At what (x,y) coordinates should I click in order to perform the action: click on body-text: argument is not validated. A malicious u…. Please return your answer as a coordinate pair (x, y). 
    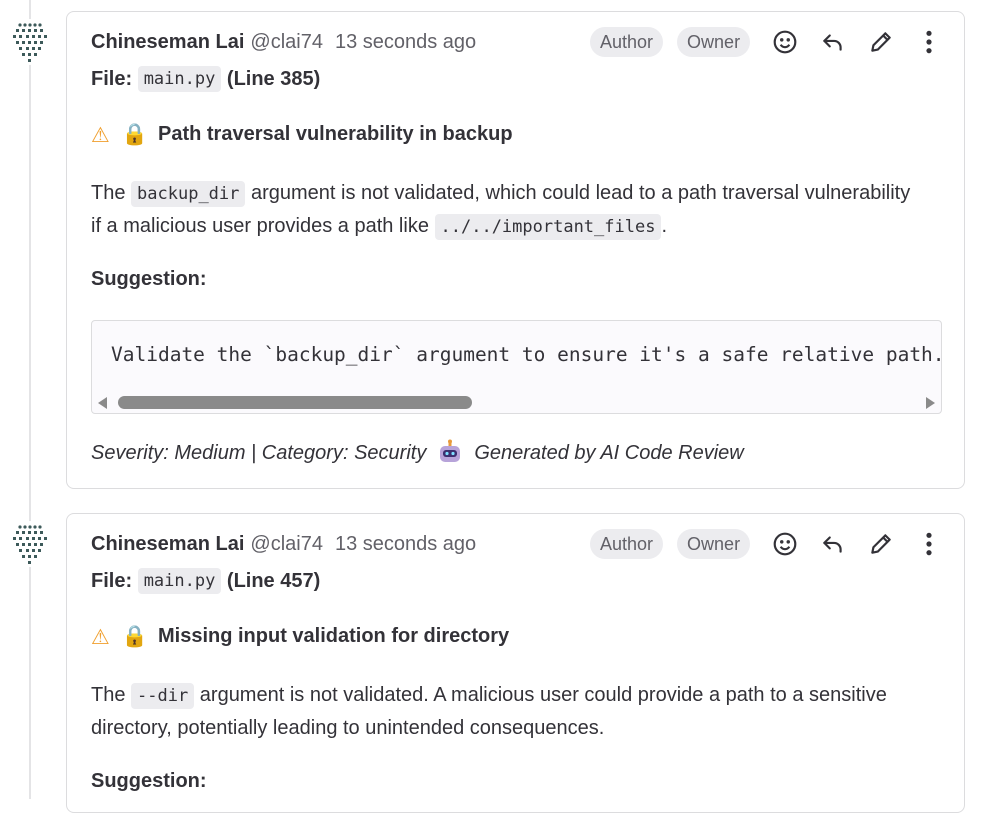
    Looking at the image, I should click on (489, 711).